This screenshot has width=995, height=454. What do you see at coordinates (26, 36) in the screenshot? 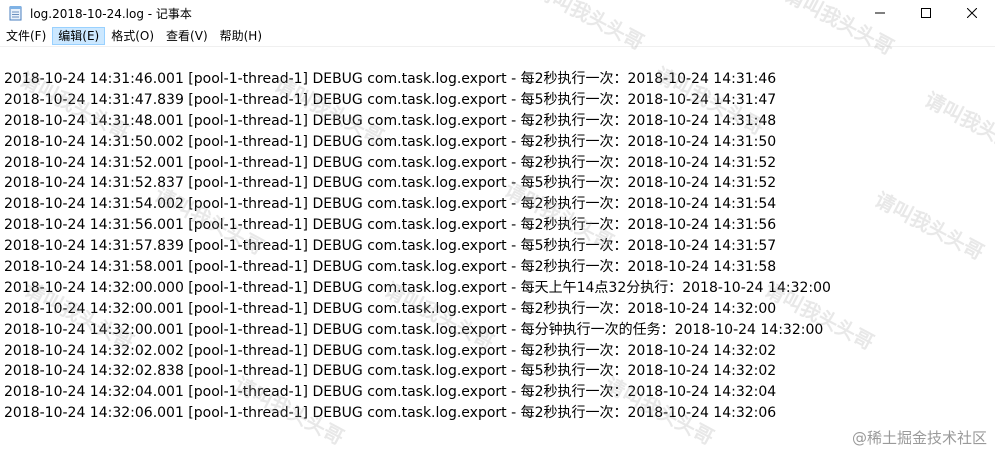
I see `menu-file: 文件(F)` at bounding box center [26, 36].